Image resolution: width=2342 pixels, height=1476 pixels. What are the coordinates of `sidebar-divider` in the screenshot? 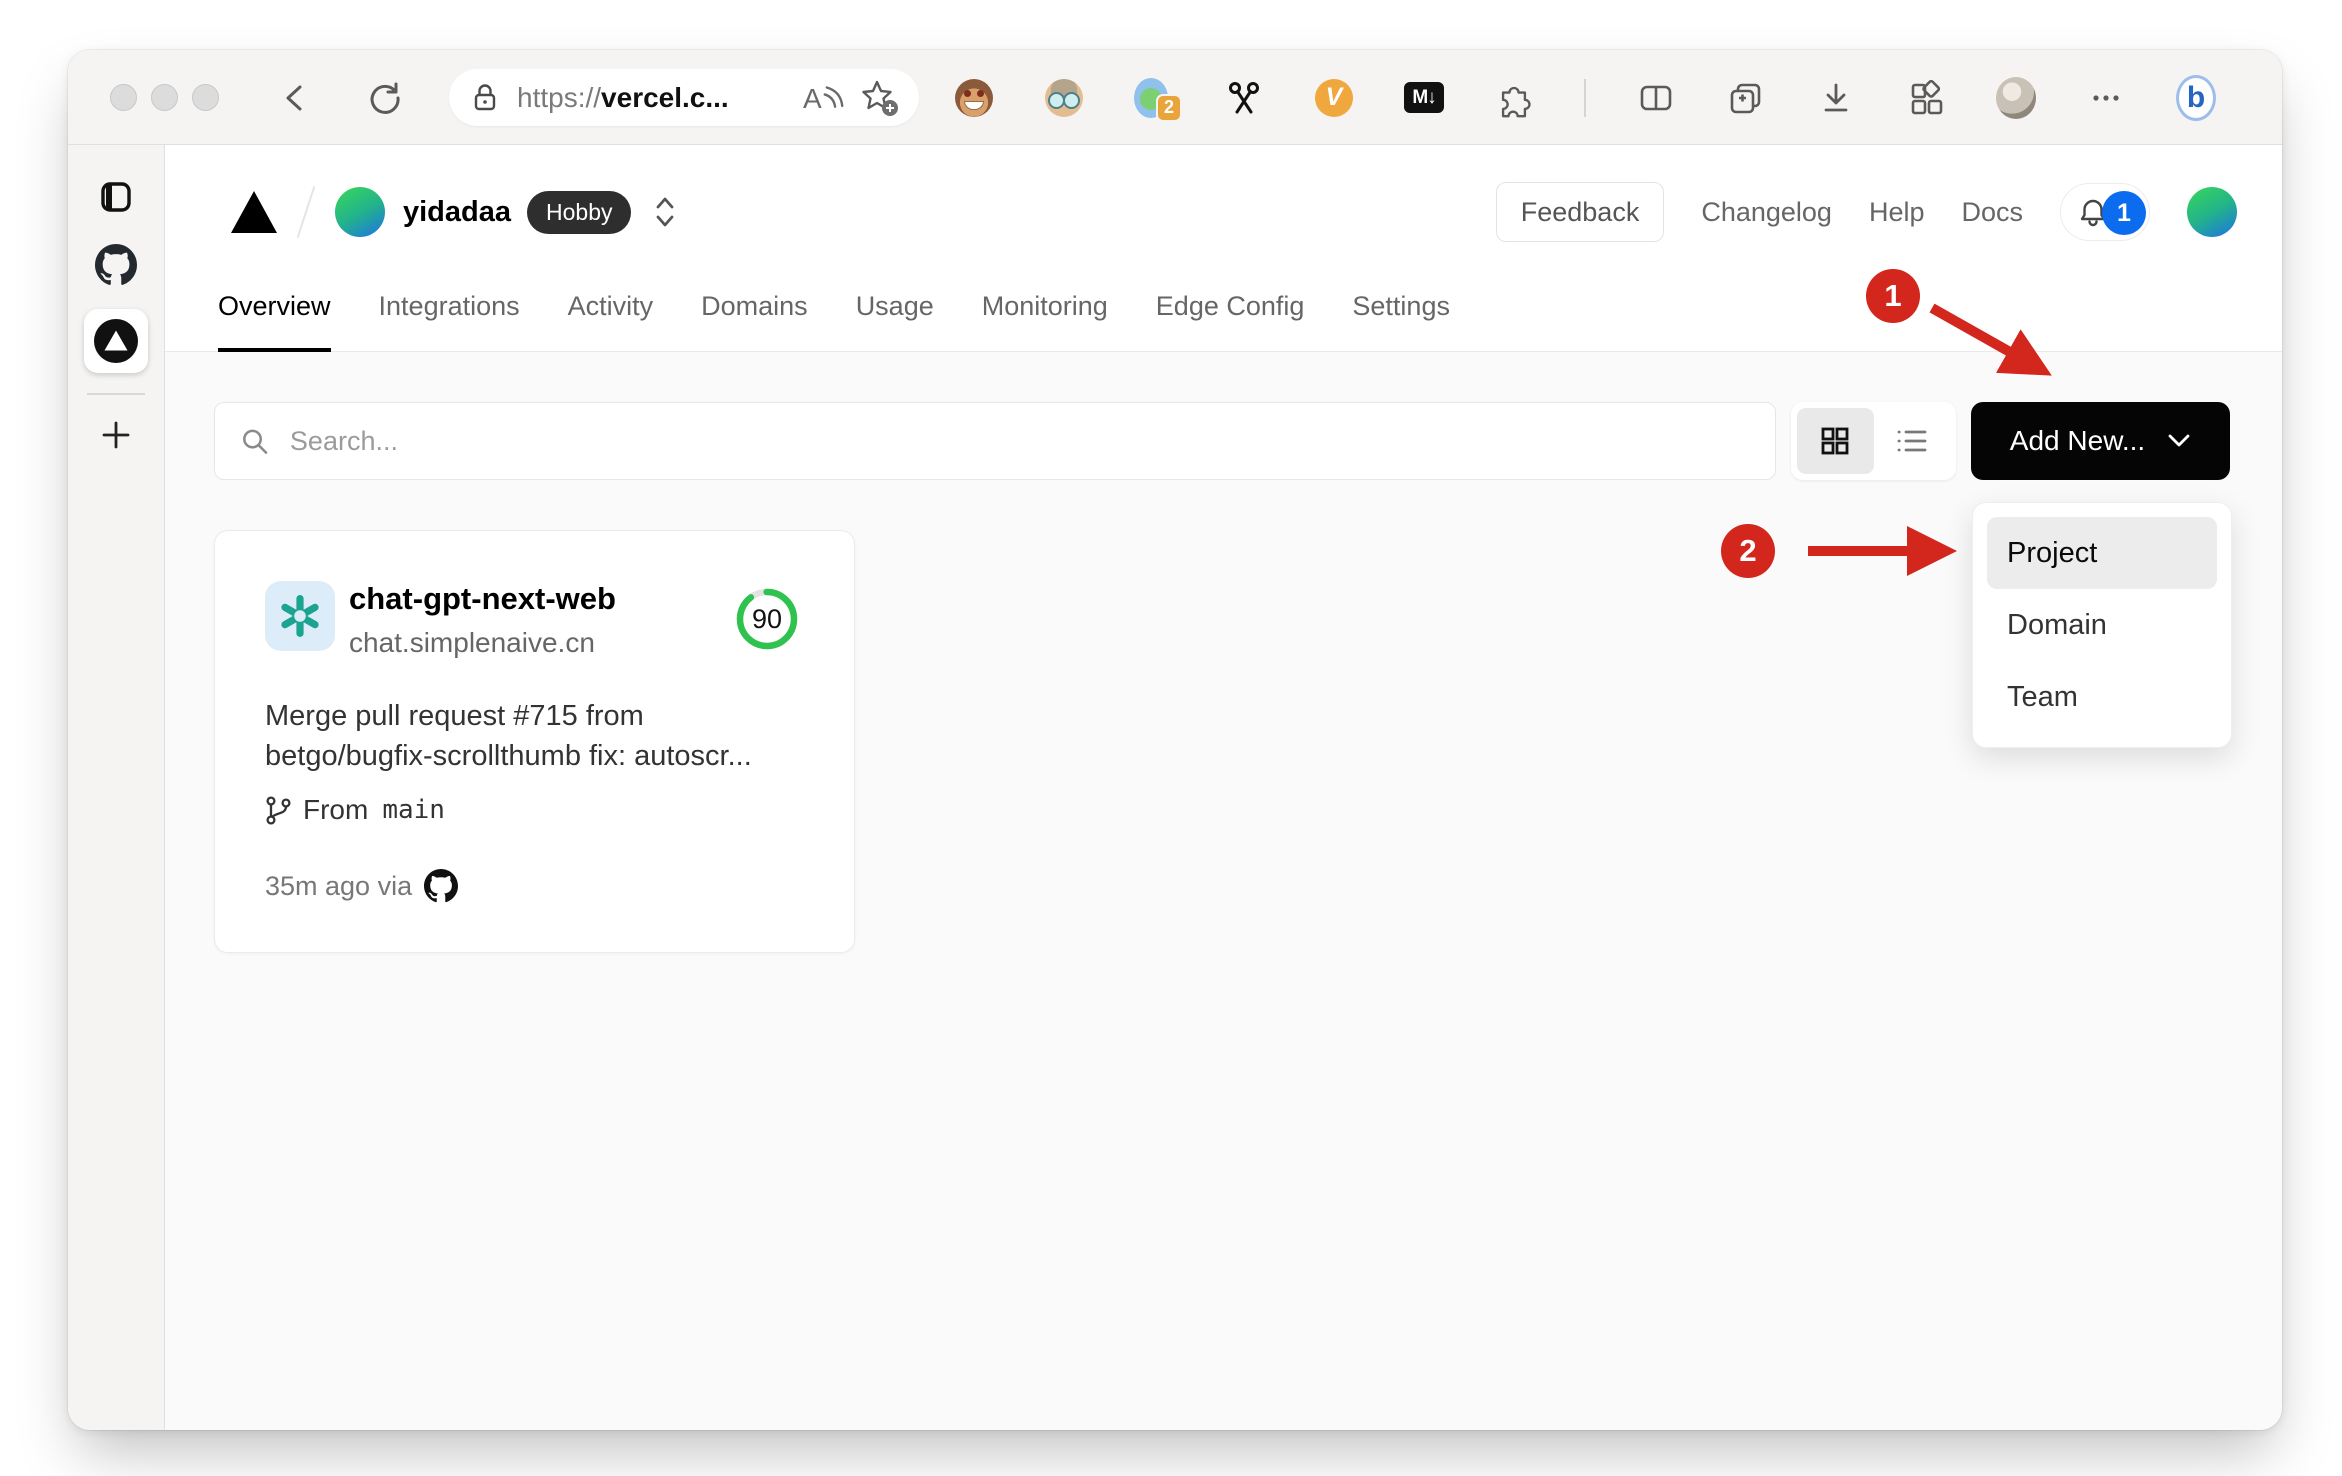 It's located at (116, 394).